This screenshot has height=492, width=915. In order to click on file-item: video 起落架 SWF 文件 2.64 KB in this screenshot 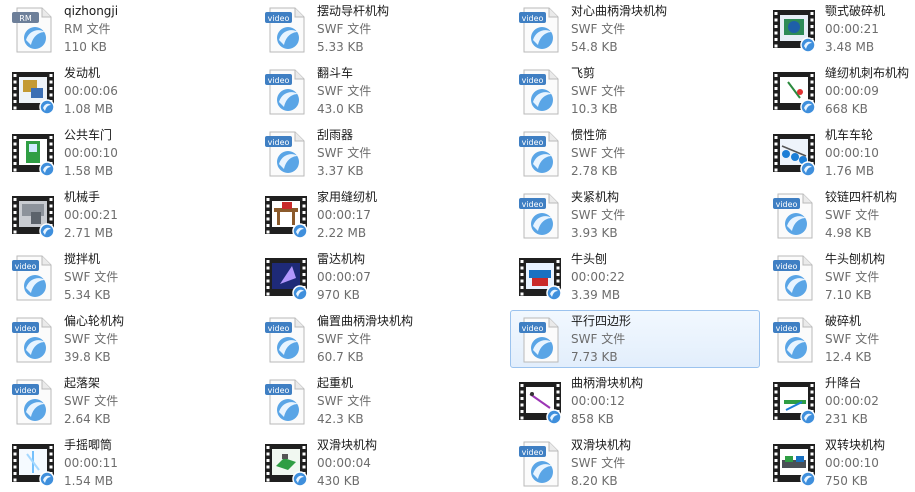, I will do `click(128, 401)`.